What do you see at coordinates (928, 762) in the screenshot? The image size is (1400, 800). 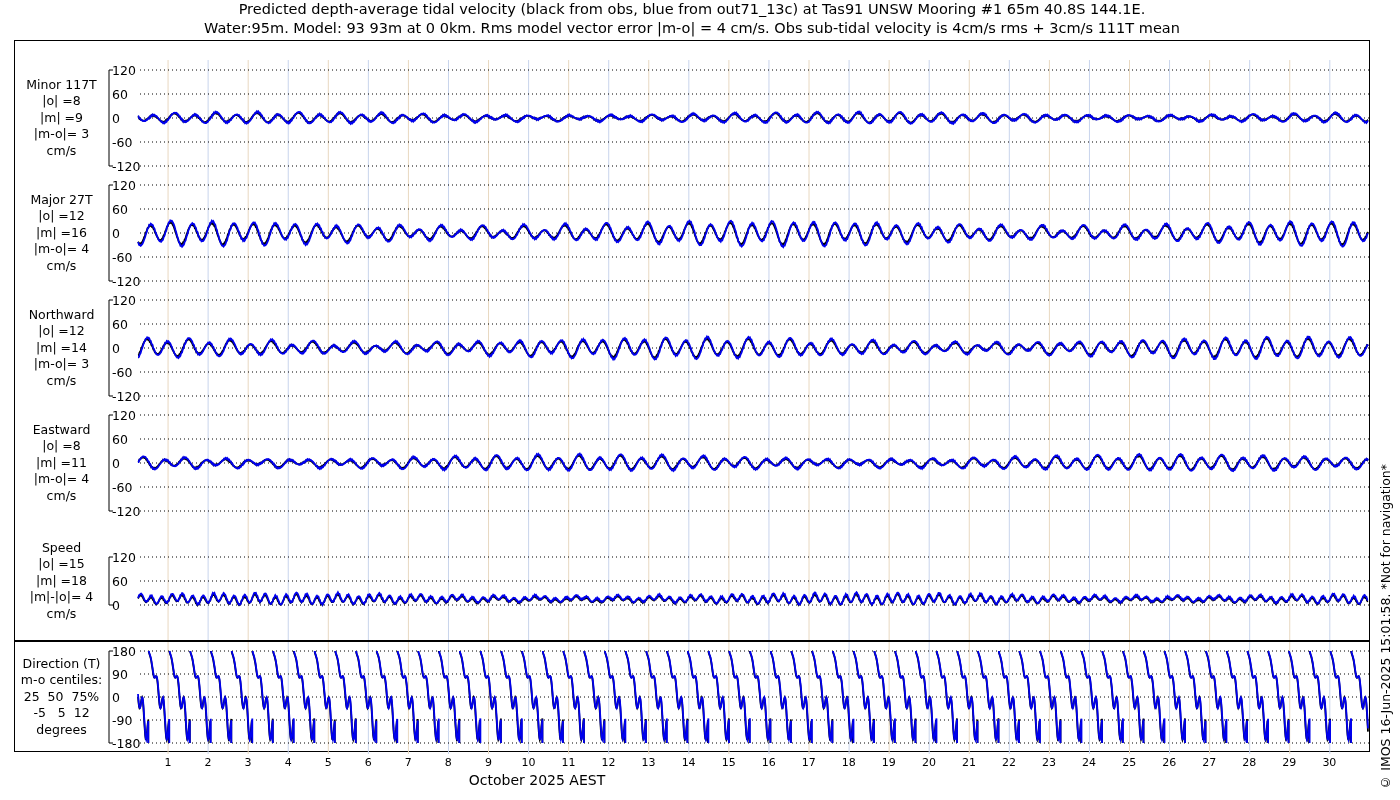 I see `x-tick-label: 20` at bounding box center [928, 762].